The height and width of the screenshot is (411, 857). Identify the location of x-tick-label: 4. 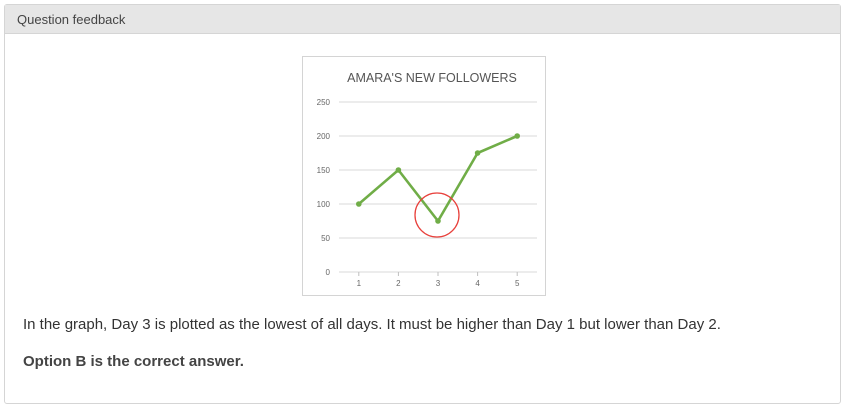
(477, 283).